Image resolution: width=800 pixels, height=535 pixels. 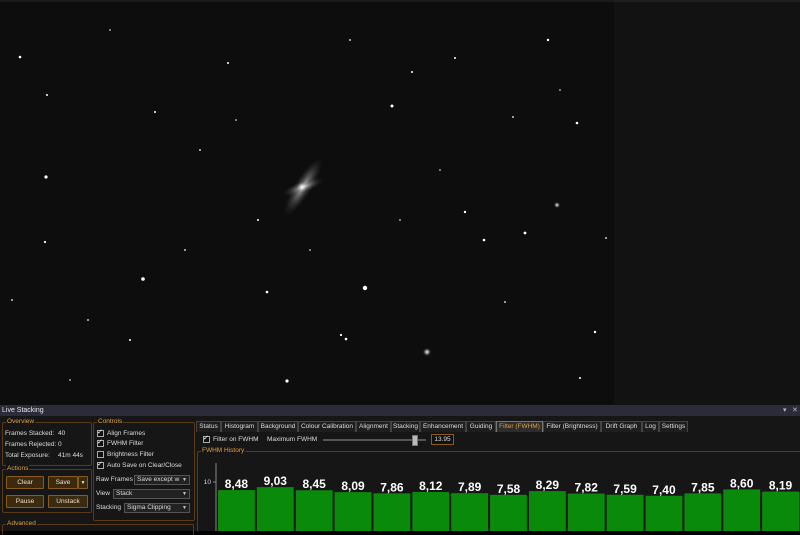 What do you see at coordinates (151, 494) in the screenshot?
I see `view-select: Stack ▼` at bounding box center [151, 494].